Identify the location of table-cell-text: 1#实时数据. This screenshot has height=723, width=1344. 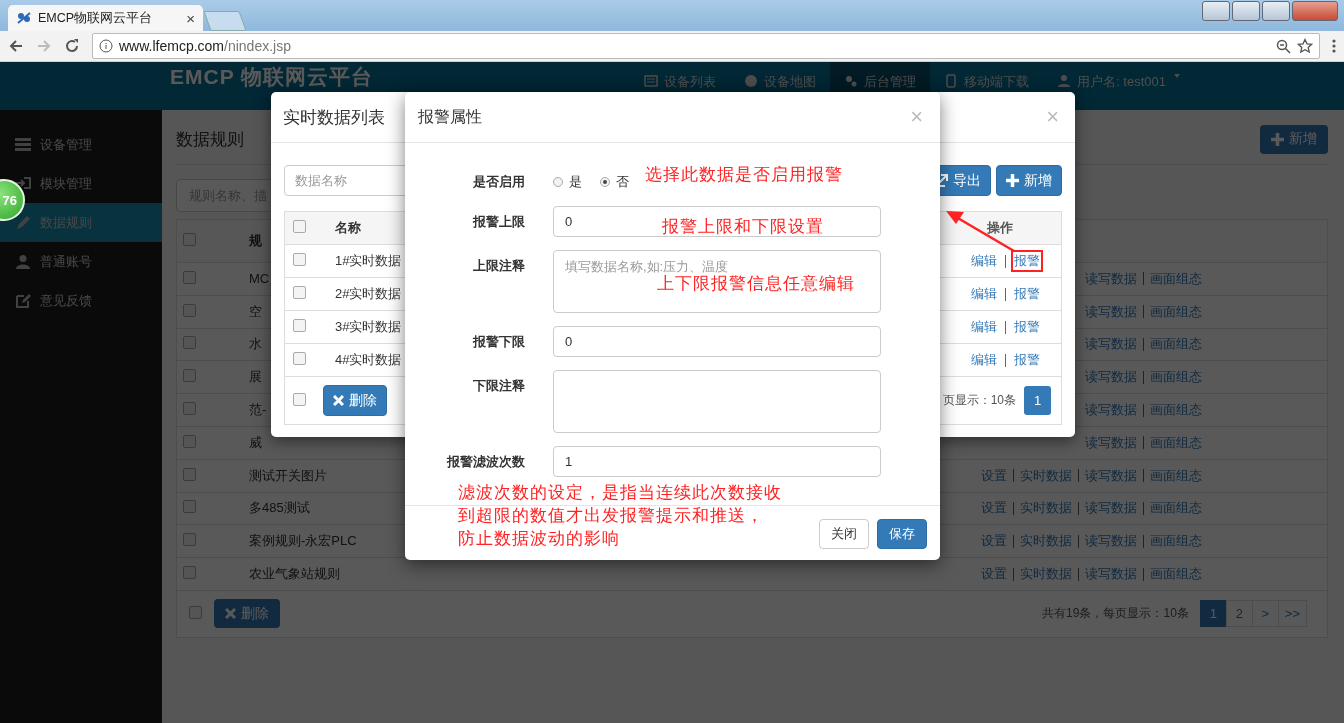
(369, 261).